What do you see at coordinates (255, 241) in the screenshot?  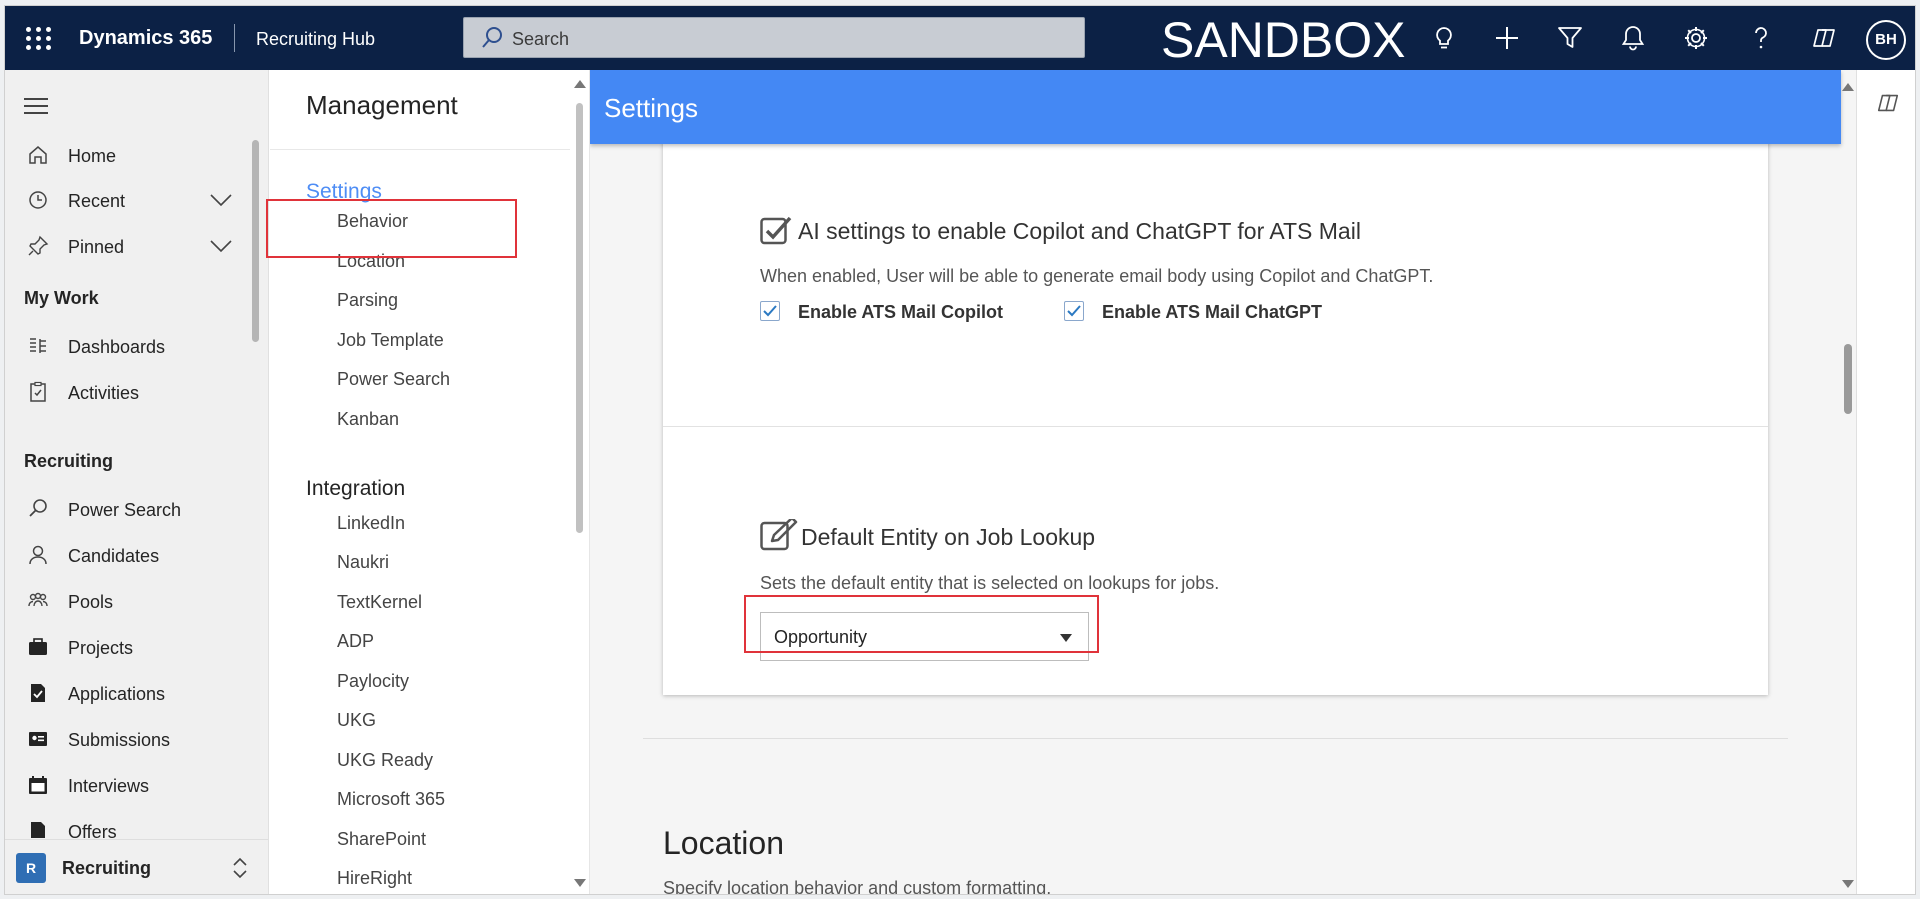 I see `nav-scrollbar` at bounding box center [255, 241].